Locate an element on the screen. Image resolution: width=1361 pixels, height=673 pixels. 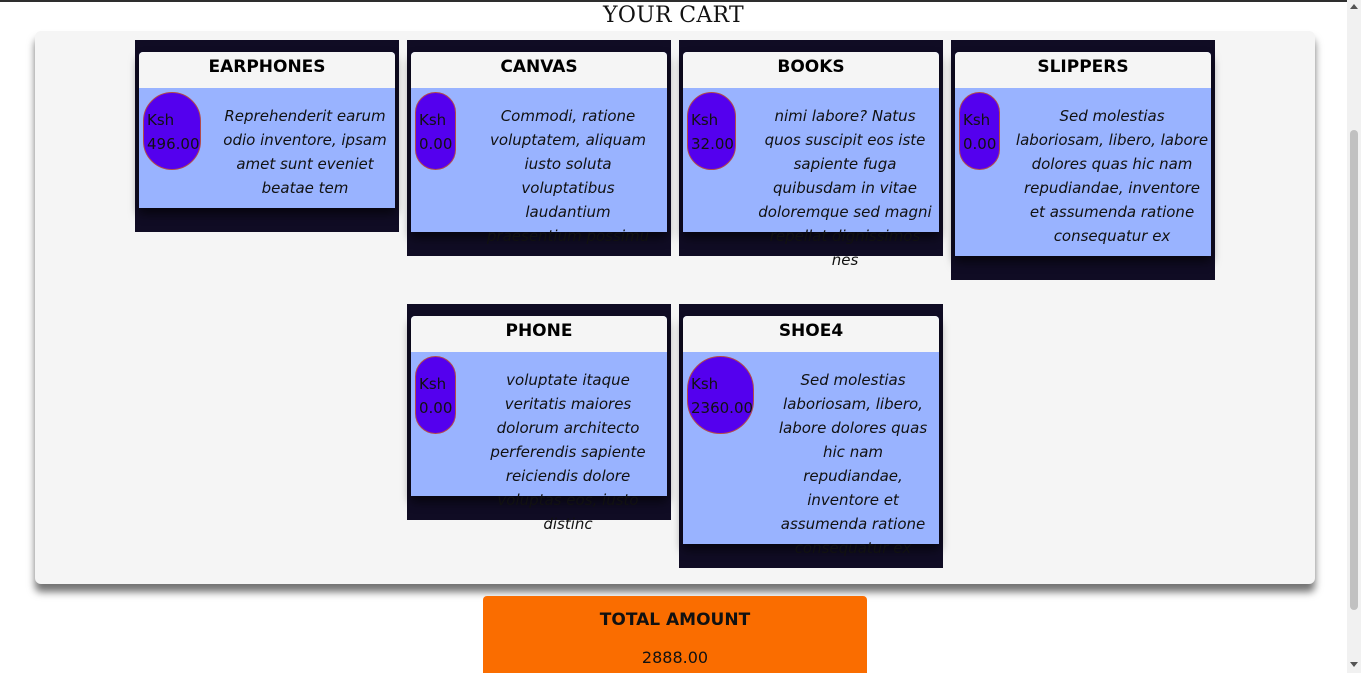
item-name: SLIPPERS is located at coordinates (1083, 70).